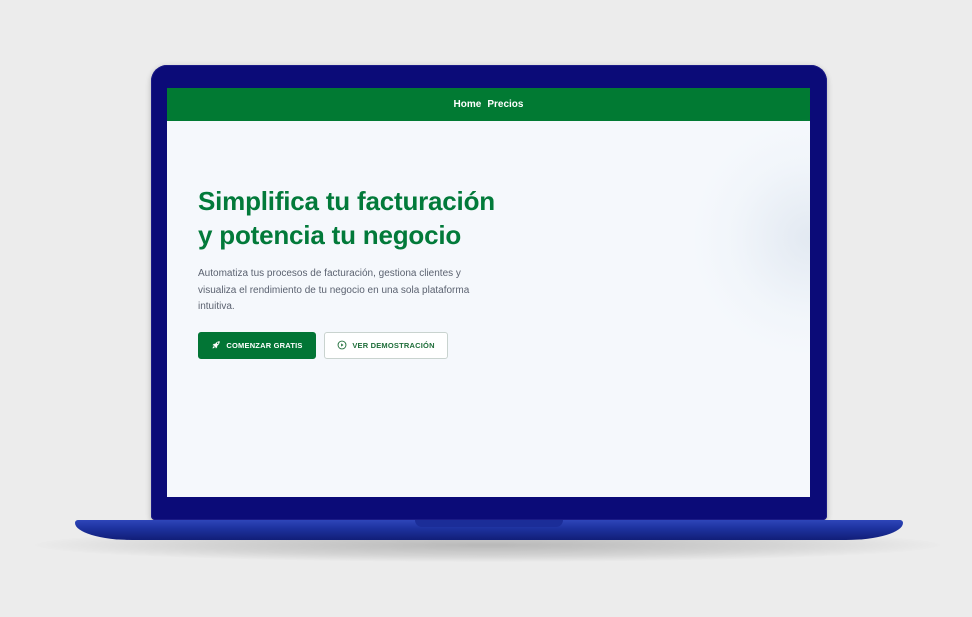  Describe the element at coordinates (264, 345) in the screenshot. I see `start-free-button-label: COMENZAR GRATIS` at that location.